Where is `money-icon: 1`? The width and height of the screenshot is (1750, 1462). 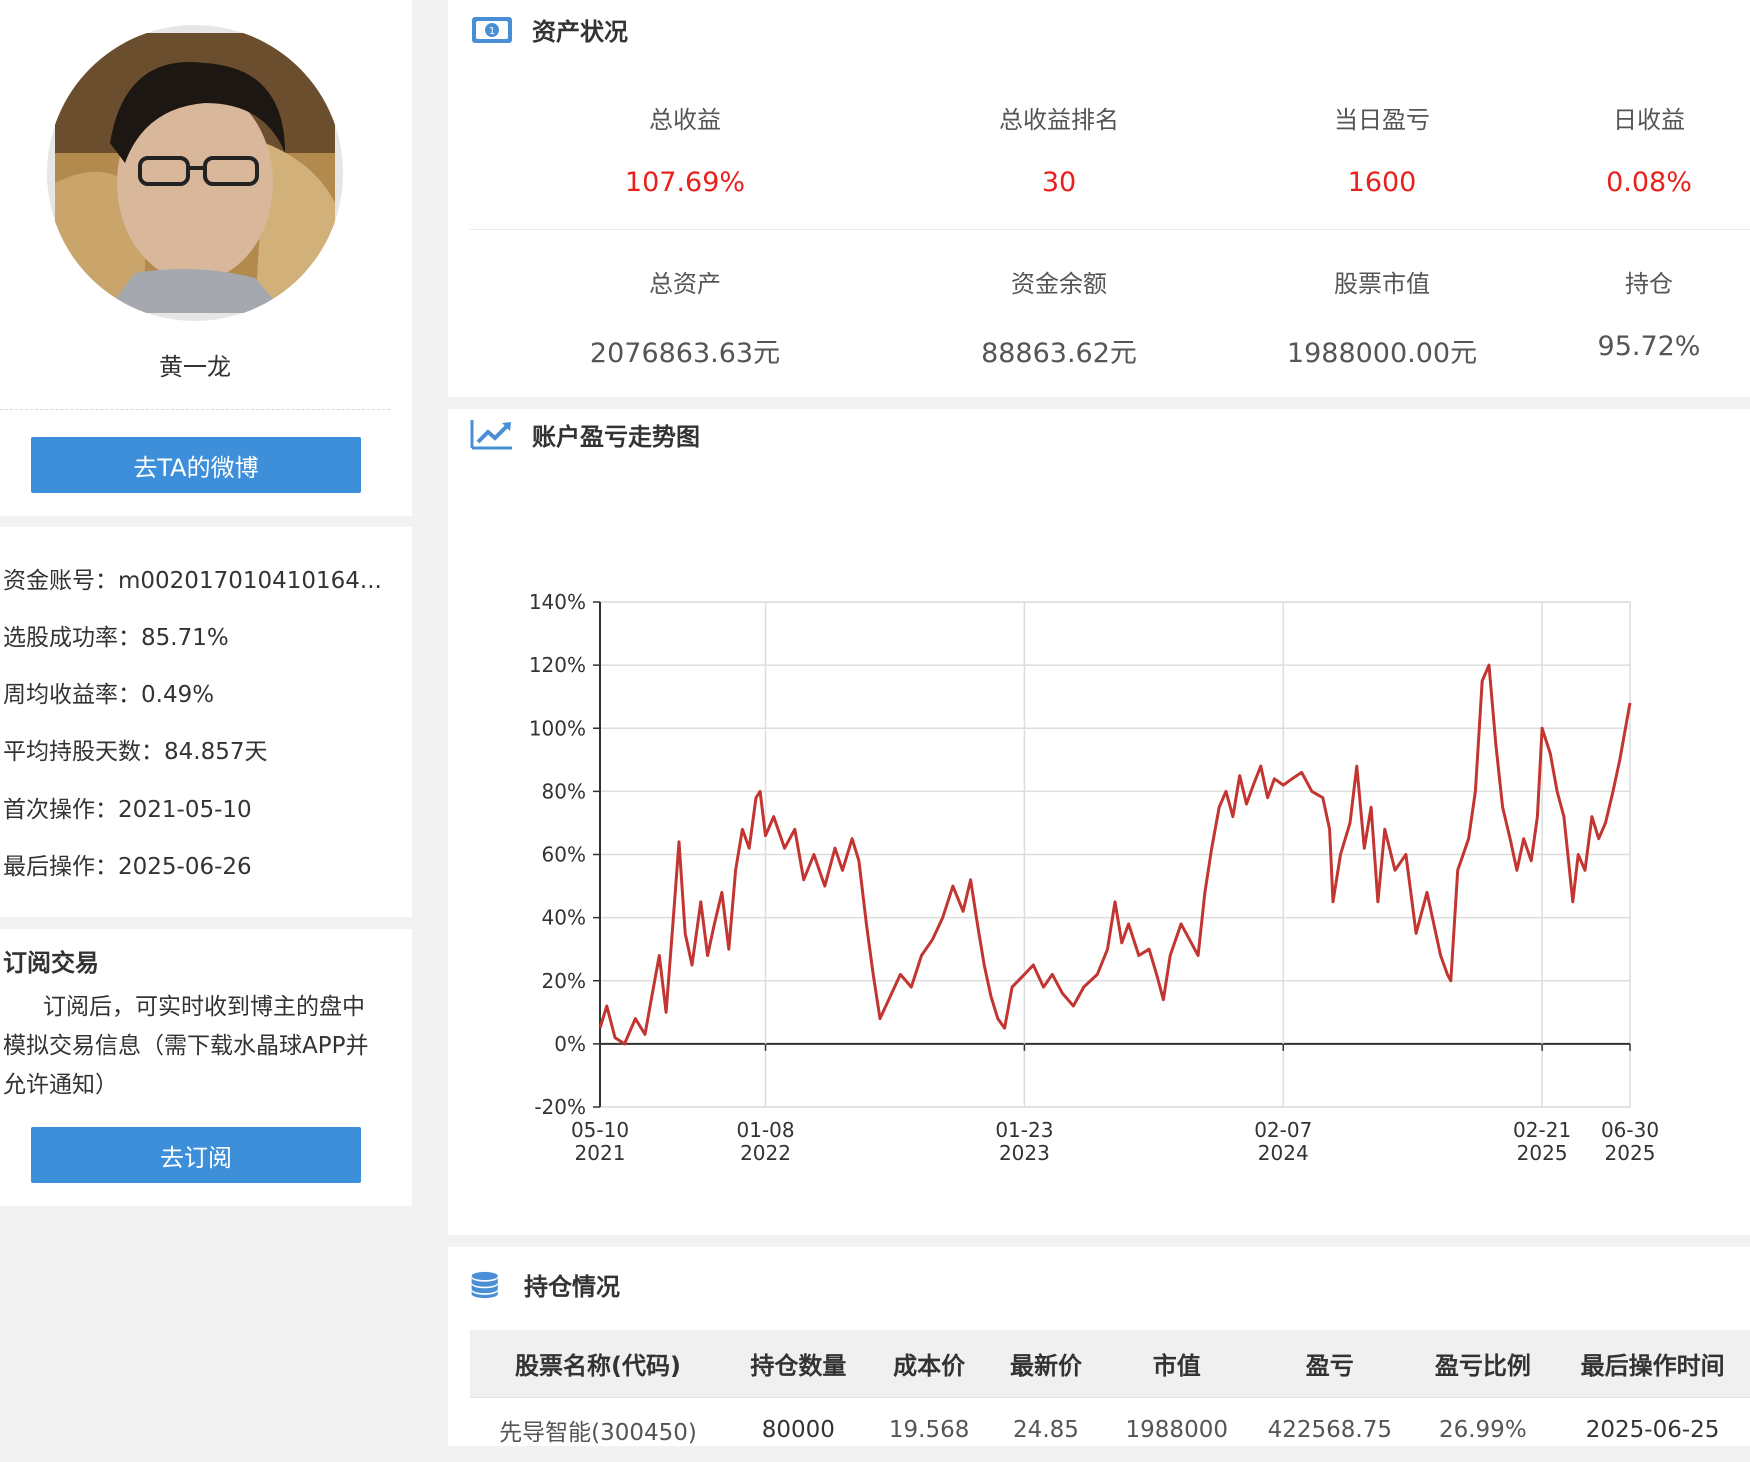 money-icon: 1 is located at coordinates (492, 30).